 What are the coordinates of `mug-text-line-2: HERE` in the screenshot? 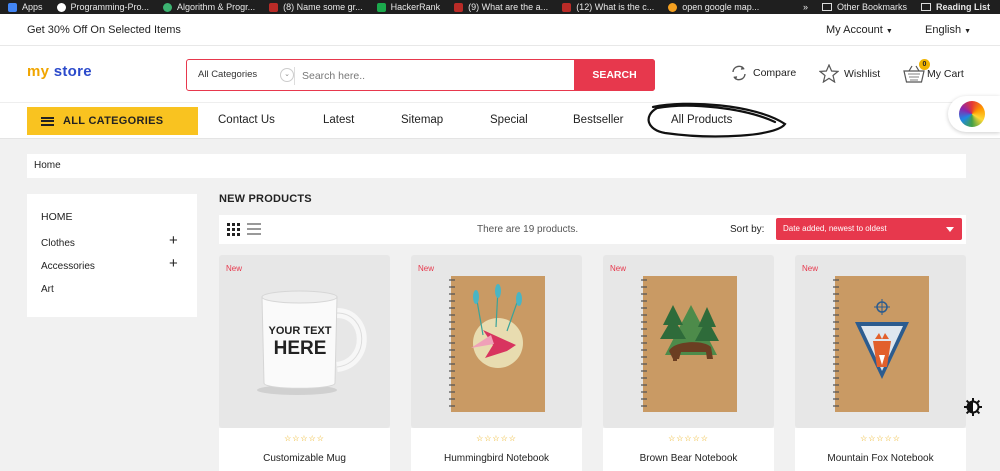 It's located at (300, 348).